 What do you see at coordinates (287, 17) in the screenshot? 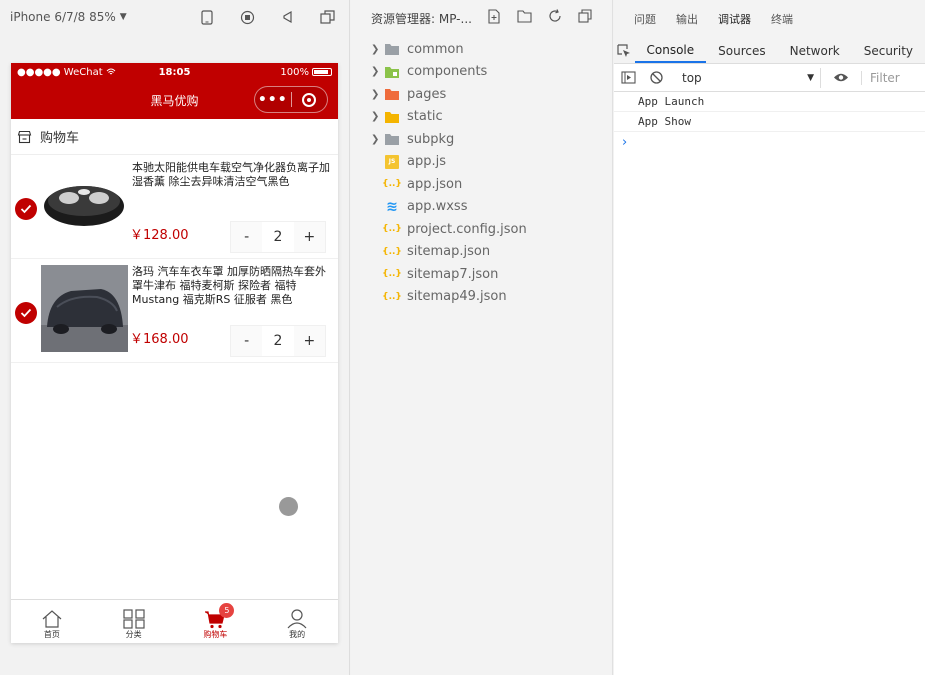
I see `volume-icon` at bounding box center [287, 17].